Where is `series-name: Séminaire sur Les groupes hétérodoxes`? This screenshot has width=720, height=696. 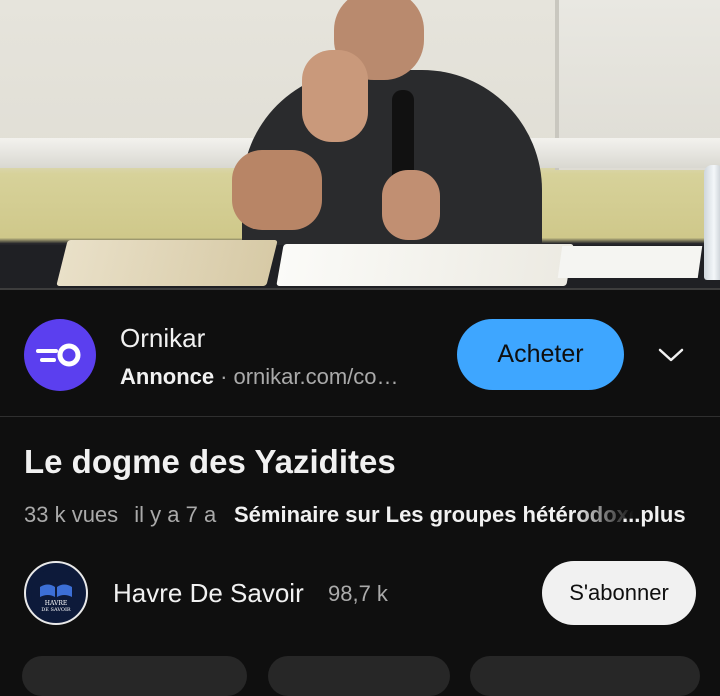 series-name: Séminaire sur Les groupes hétérodoxes is located at coordinates (434, 514).